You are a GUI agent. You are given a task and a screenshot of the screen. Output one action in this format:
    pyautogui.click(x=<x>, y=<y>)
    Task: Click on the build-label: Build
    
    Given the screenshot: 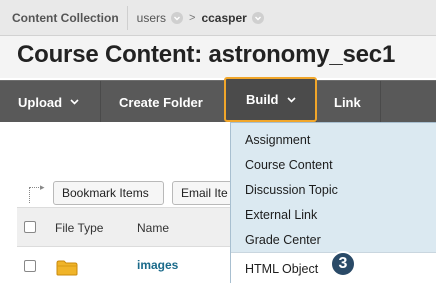 What is the action you would take?
    pyautogui.click(x=262, y=99)
    